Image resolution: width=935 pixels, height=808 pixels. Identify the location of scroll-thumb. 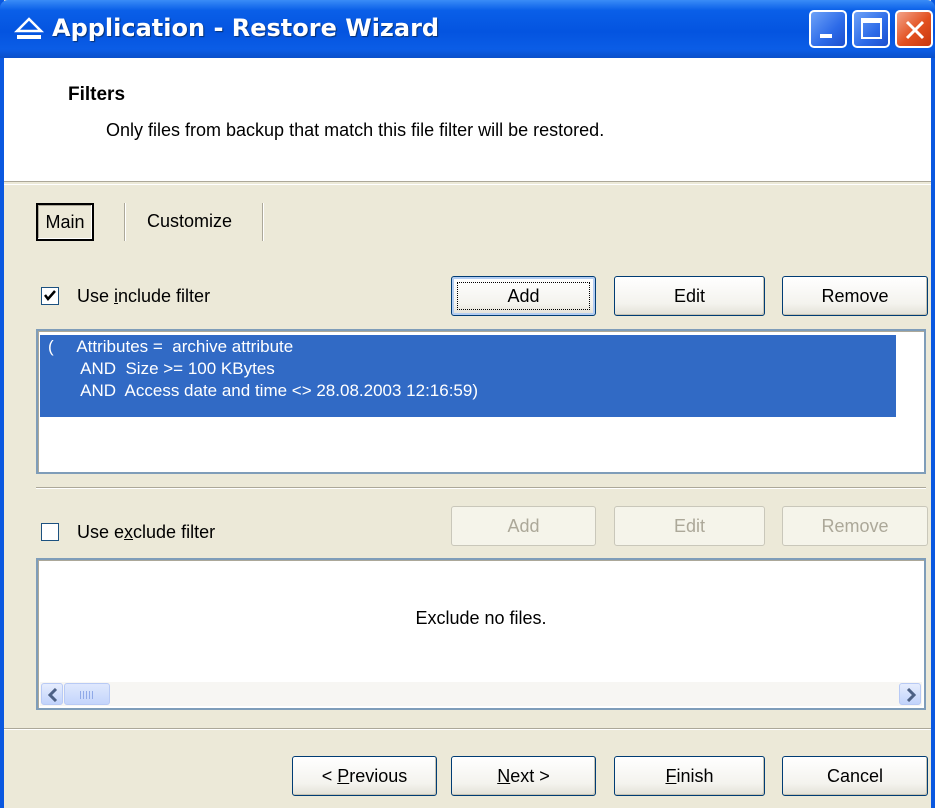
(87, 694).